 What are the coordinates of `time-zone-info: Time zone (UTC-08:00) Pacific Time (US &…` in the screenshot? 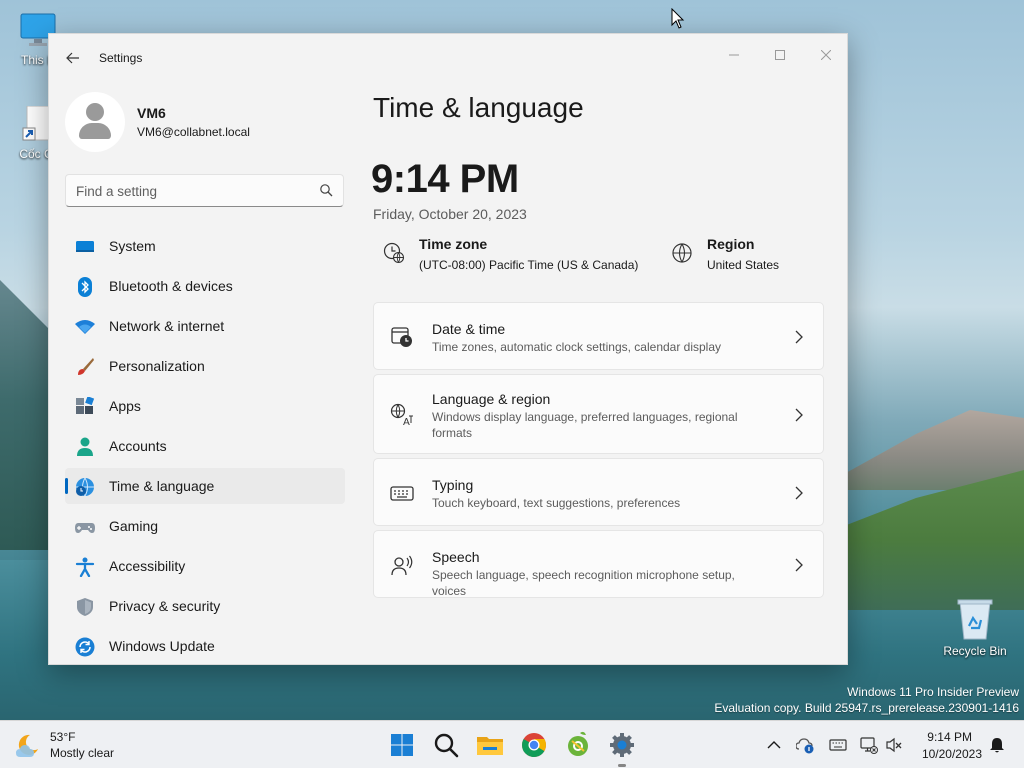 It's located at (505, 256).